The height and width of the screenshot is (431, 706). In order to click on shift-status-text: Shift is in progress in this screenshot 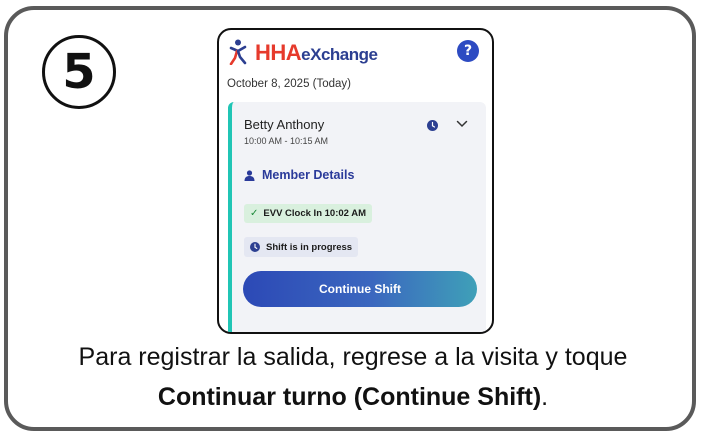, I will do `click(309, 247)`.